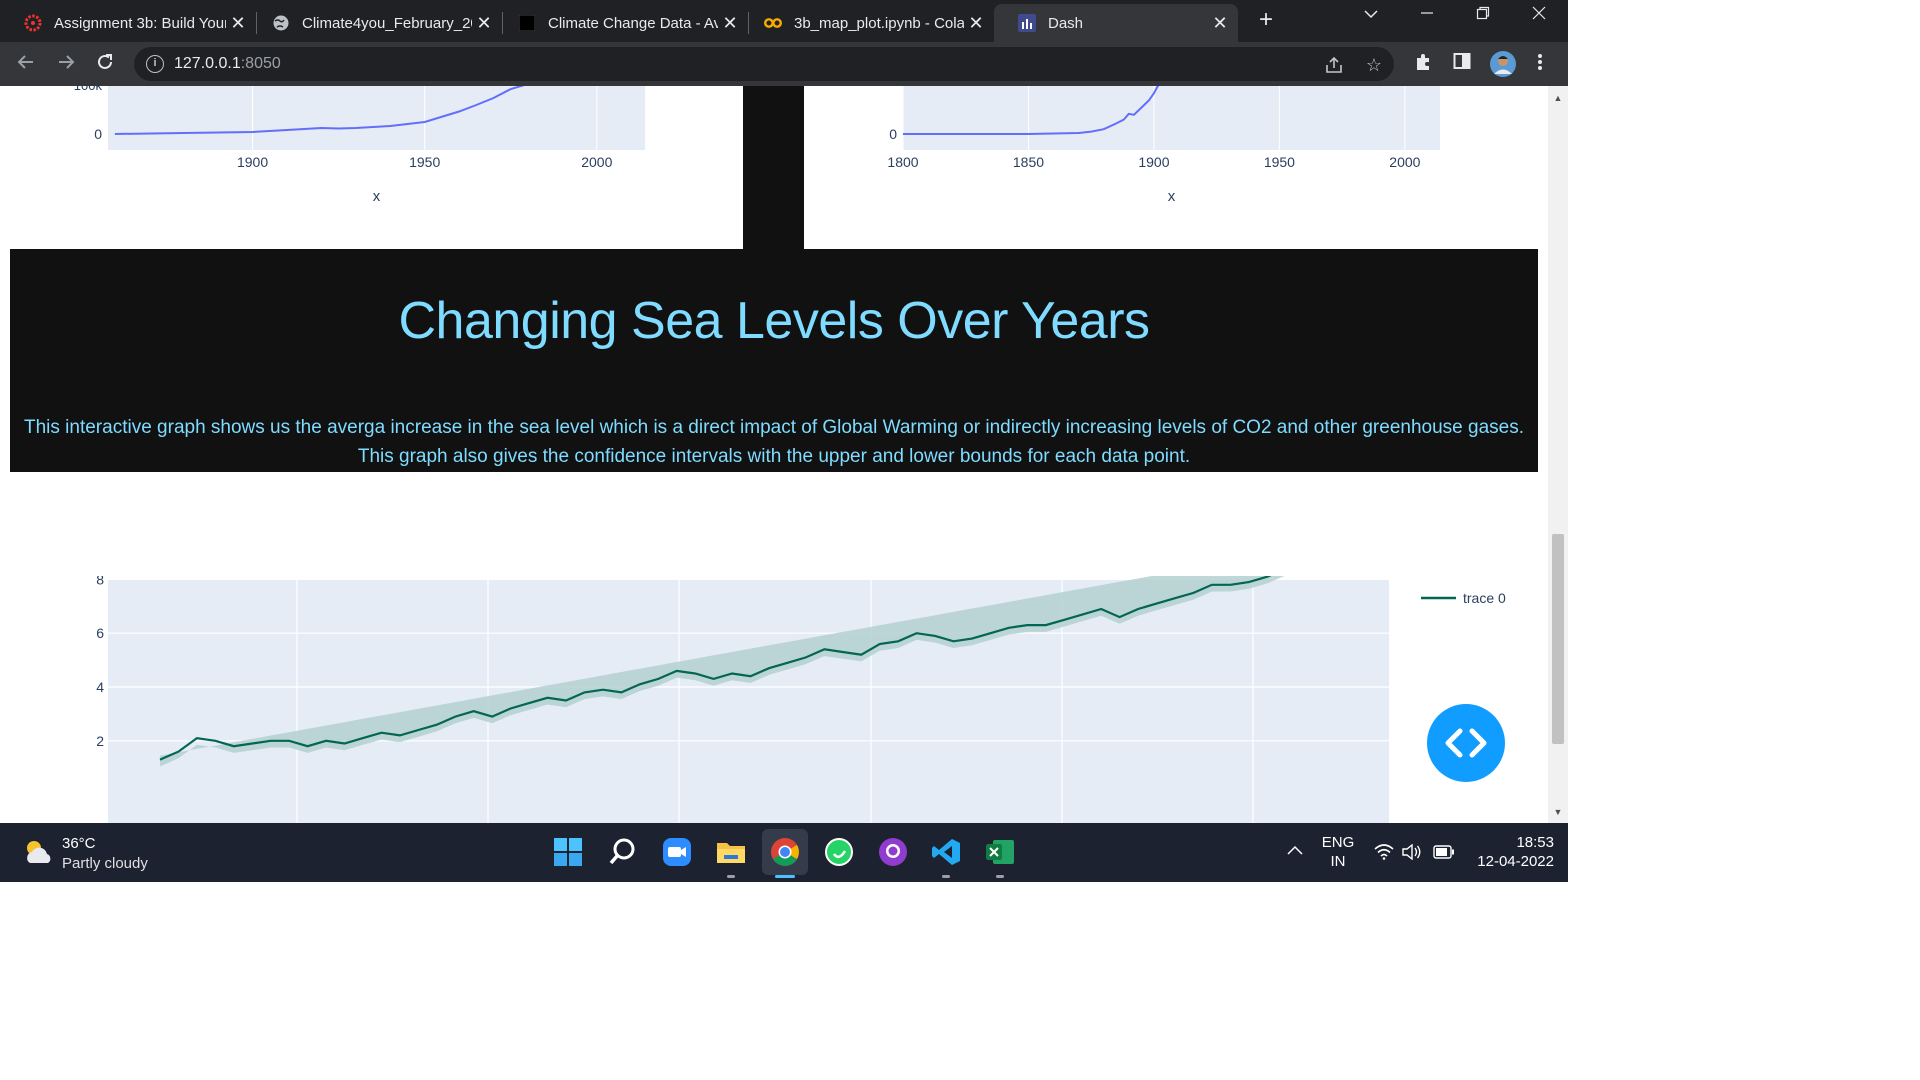  Describe the element at coordinates (66, 64) in the screenshot. I see `forward-icon` at that location.